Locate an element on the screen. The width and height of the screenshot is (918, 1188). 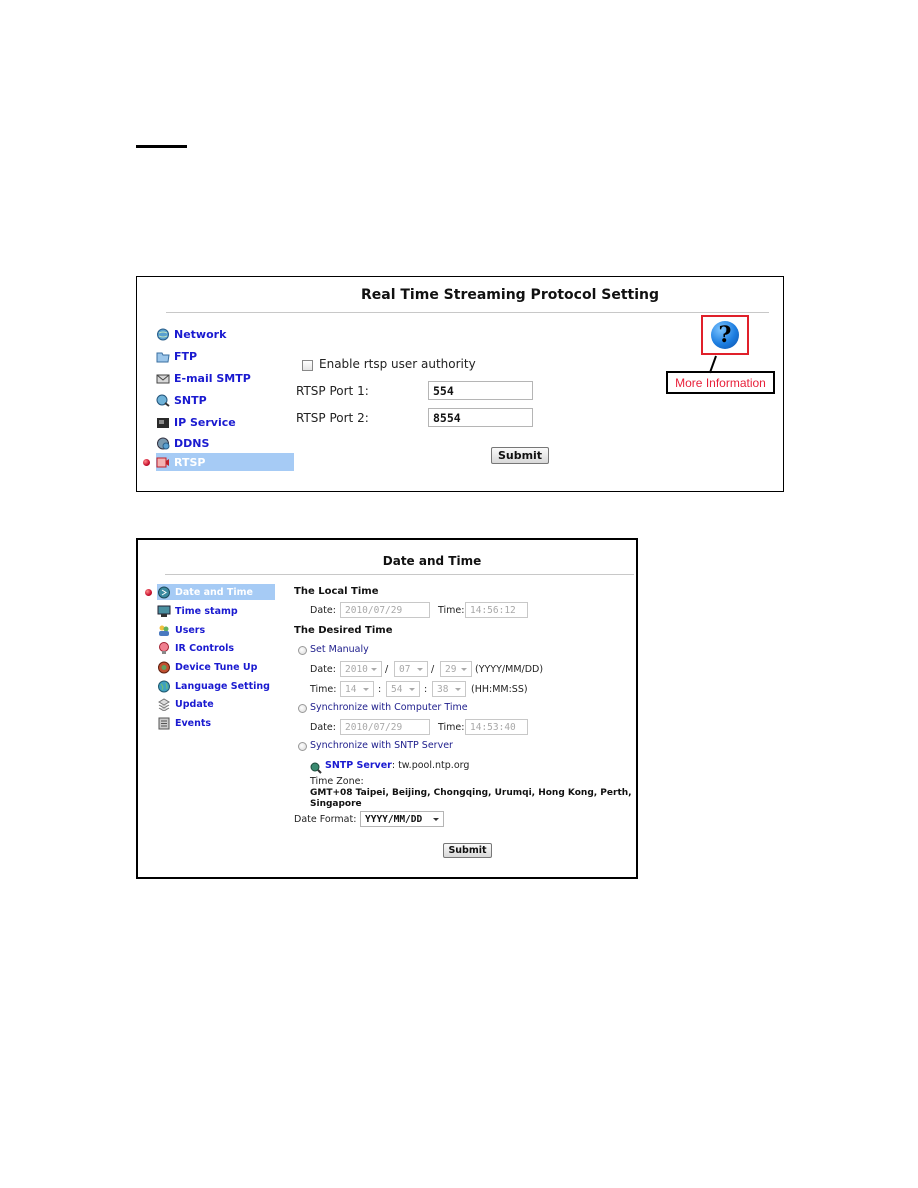
manual-minute-select: 54 is located at coordinates (403, 689).